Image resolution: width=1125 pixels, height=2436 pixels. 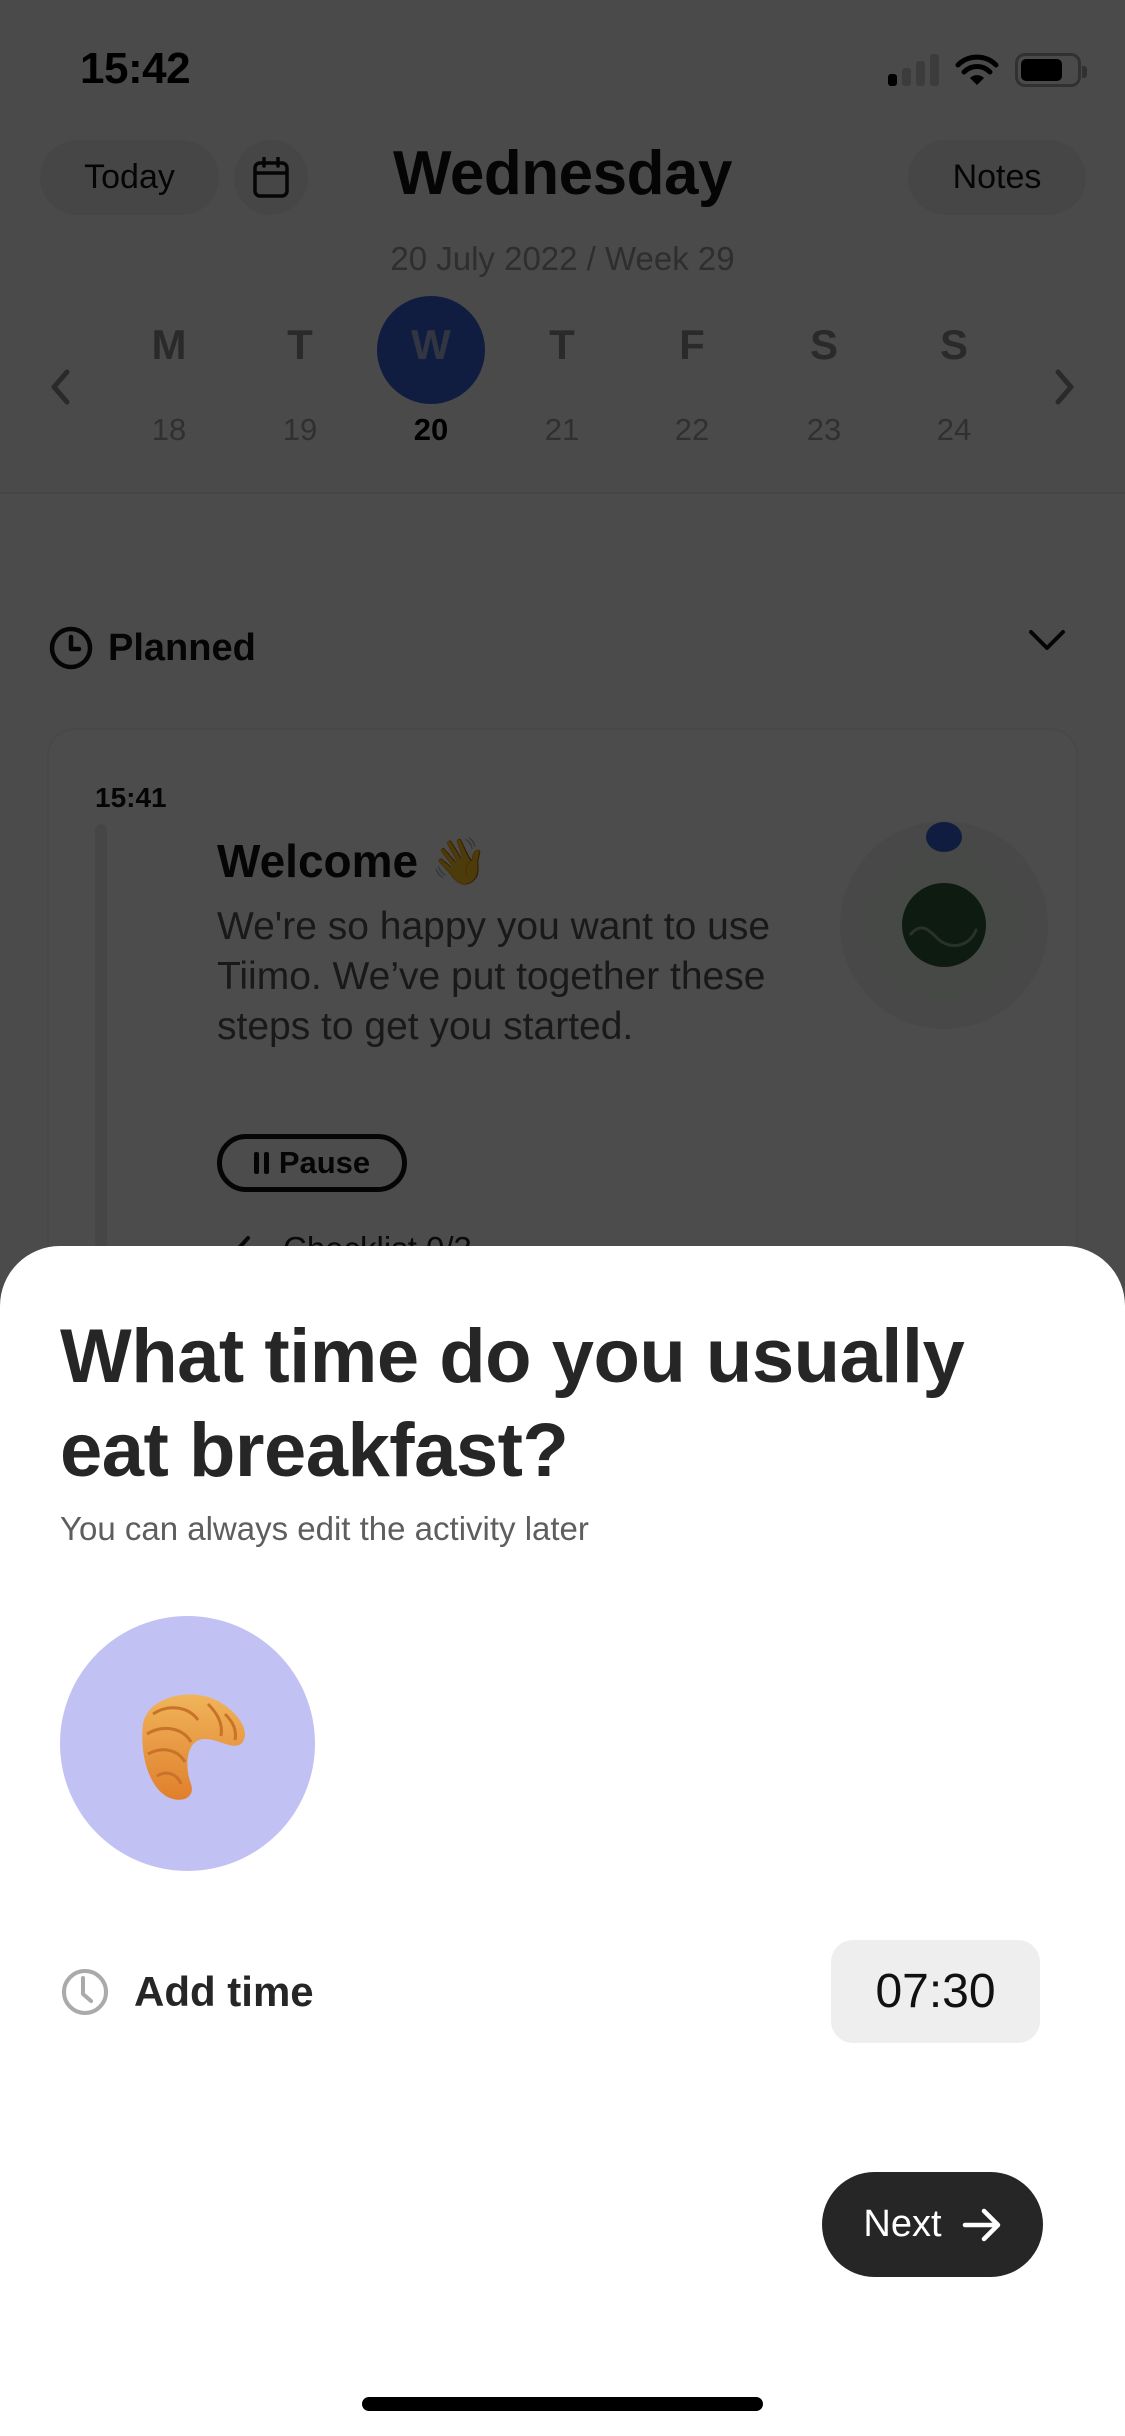 What do you see at coordinates (224, 1991) in the screenshot?
I see `add-time-label: Add time` at bounding box center [224, 1991].